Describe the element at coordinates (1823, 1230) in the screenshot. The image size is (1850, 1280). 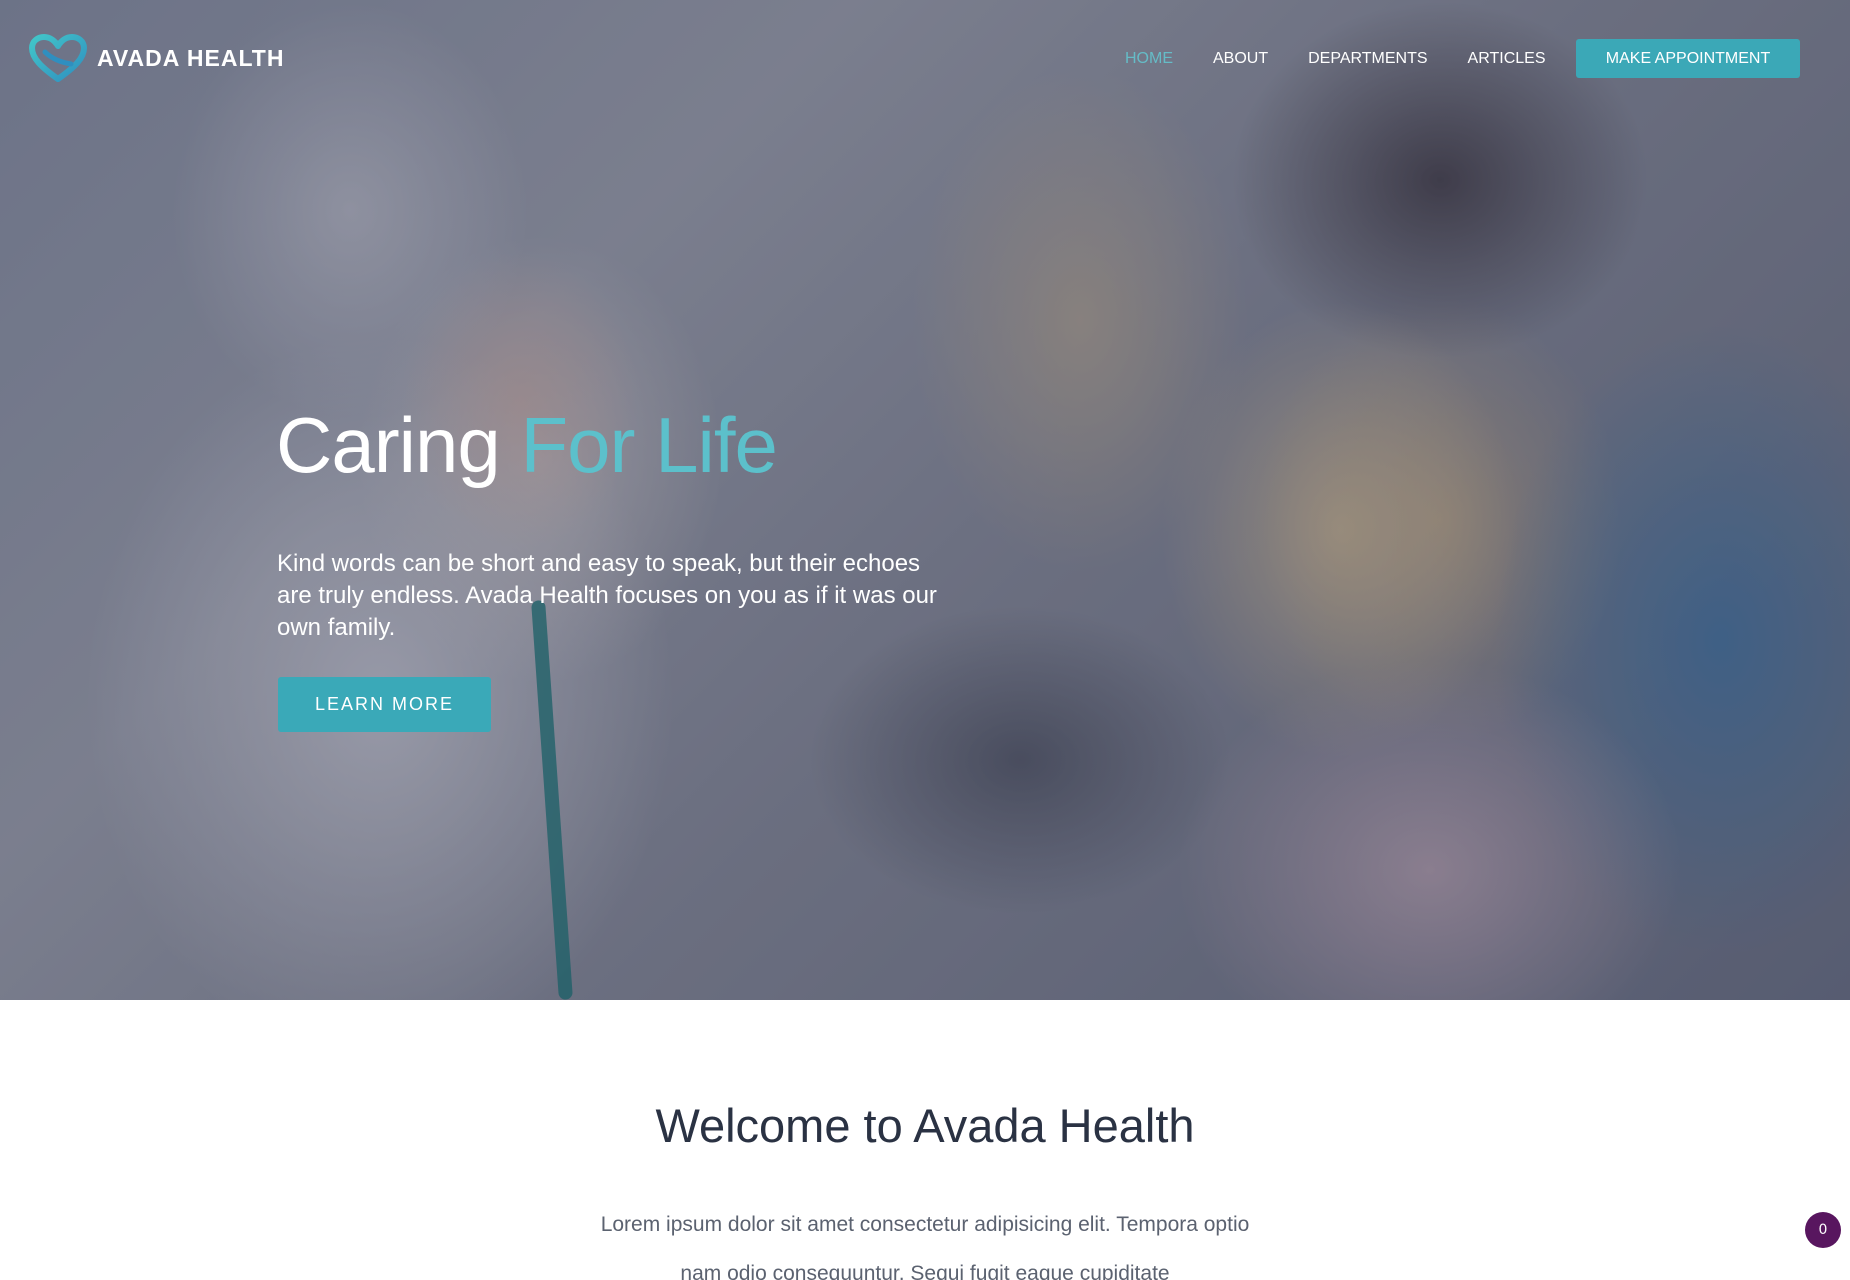
I see `count-badge: 0` at that location.